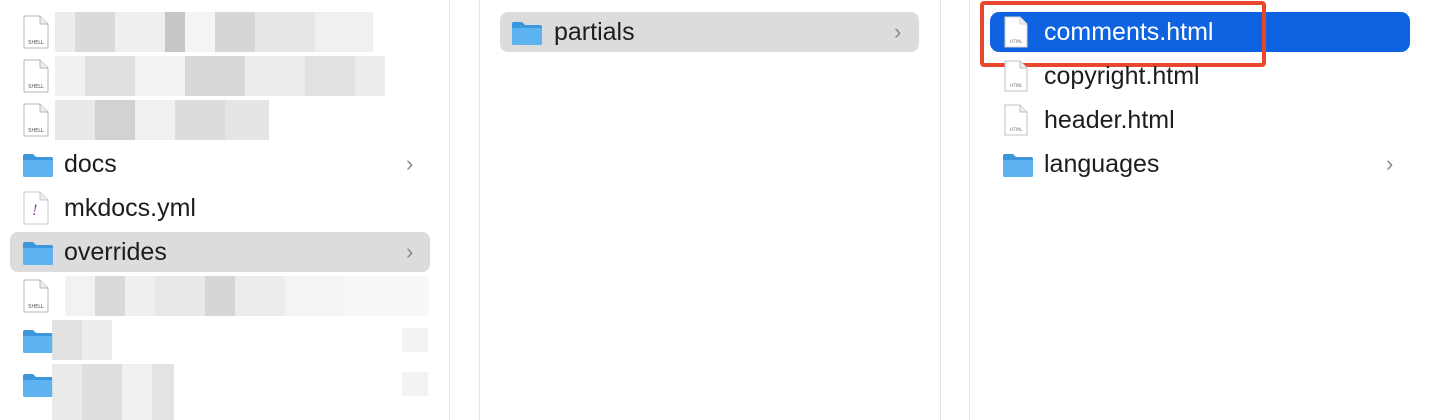 The width and height of the screenshot is (1448, 420). What do you see at coordinates (220, 252) in the screenshot?
I see `list-item-selected: overrides ›` at bounding box center [220, 252].